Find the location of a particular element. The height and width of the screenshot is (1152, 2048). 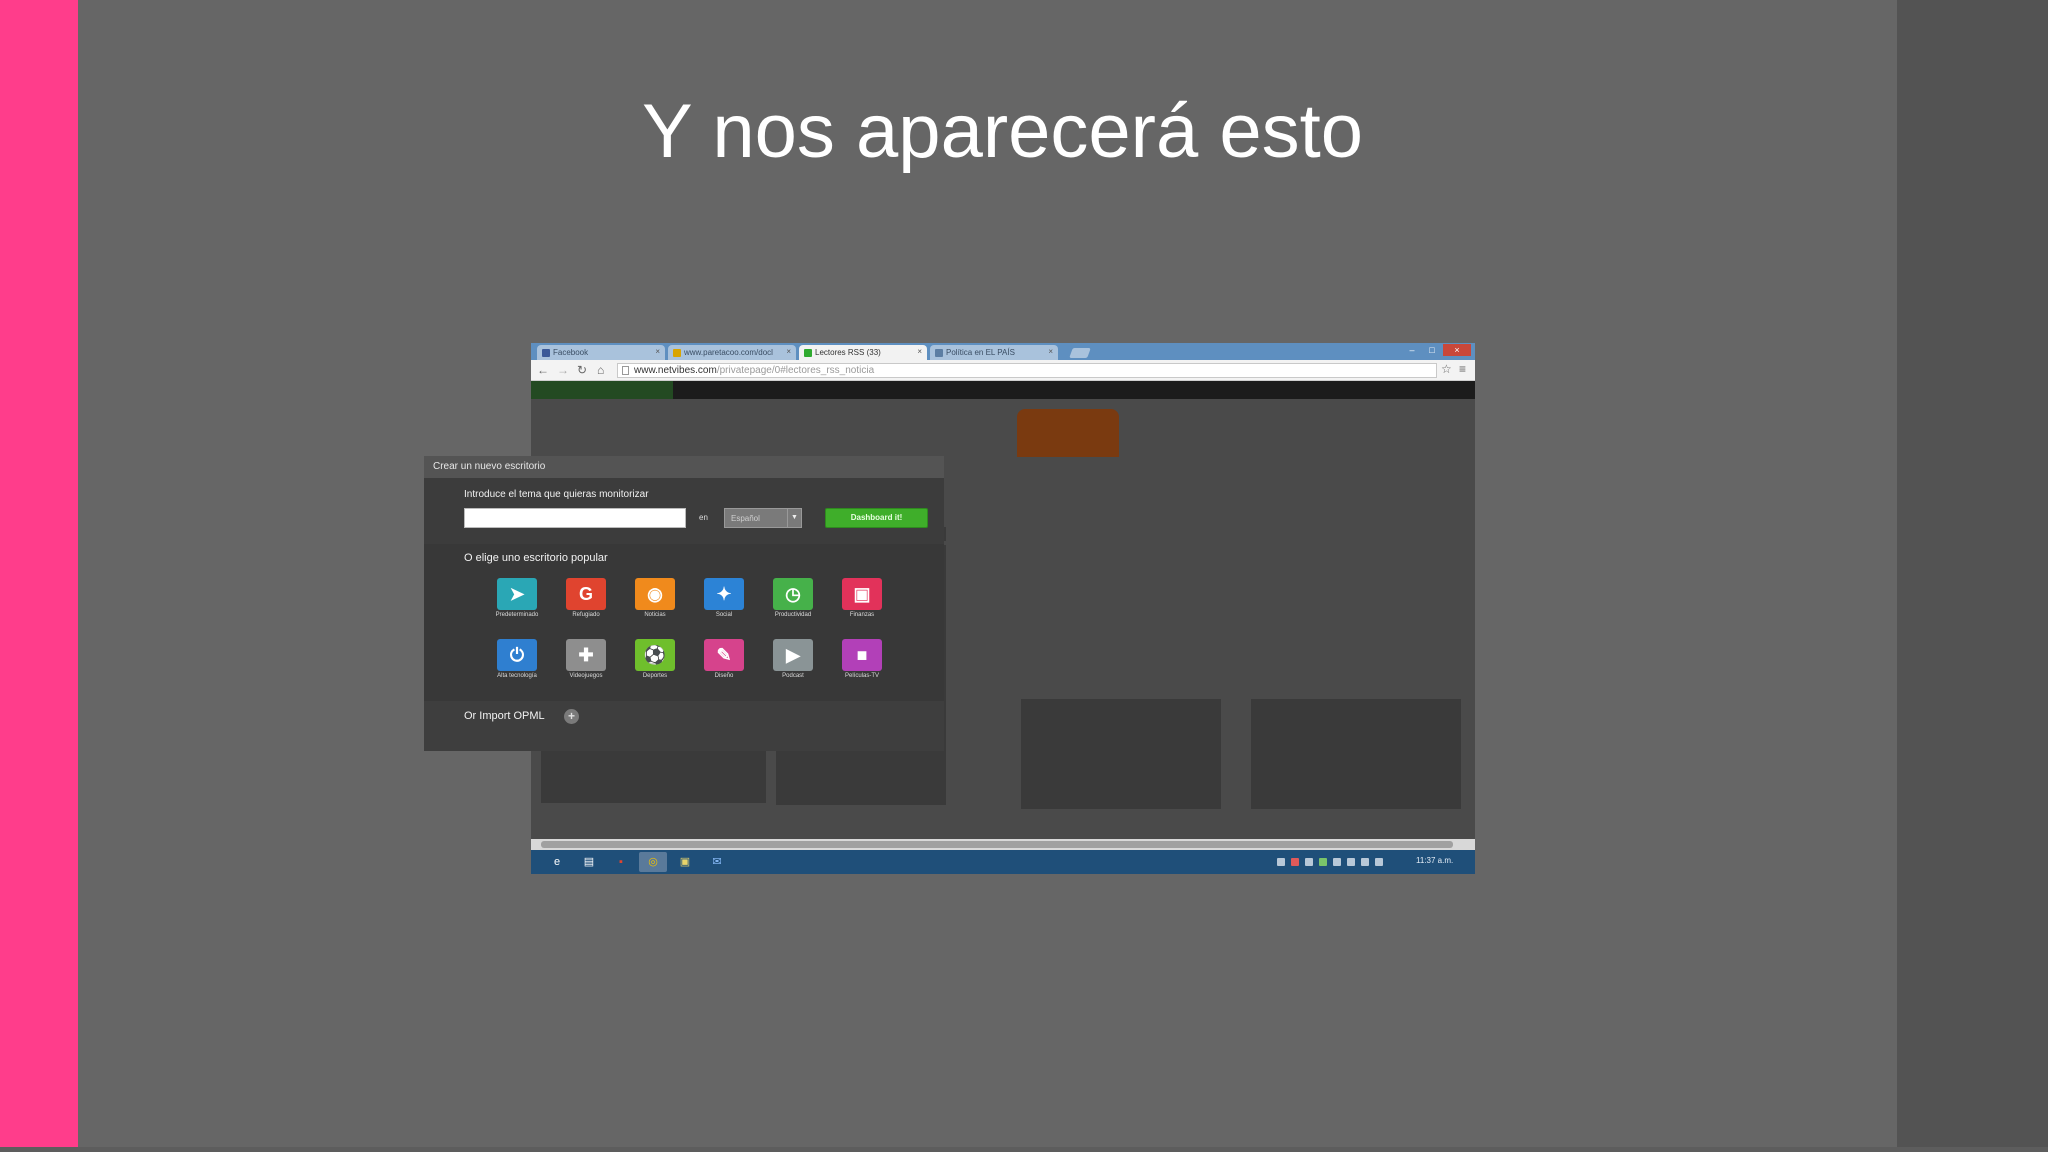

power-icon: ⏻ is located at coordinates (517, 655).